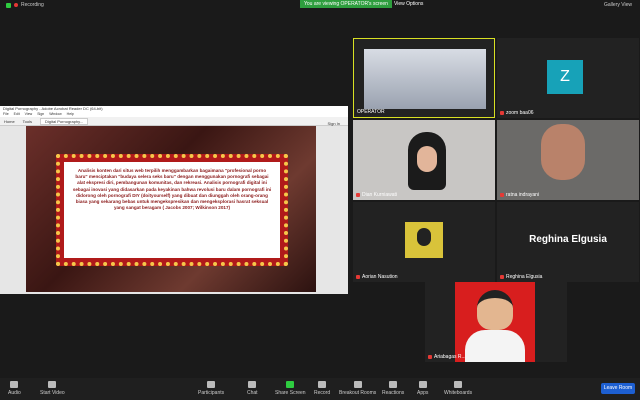 The image size is (640, 400). Describe the element at coordinates (32, 5) in the screenshot. I see `recording-label: Recording` at that location.